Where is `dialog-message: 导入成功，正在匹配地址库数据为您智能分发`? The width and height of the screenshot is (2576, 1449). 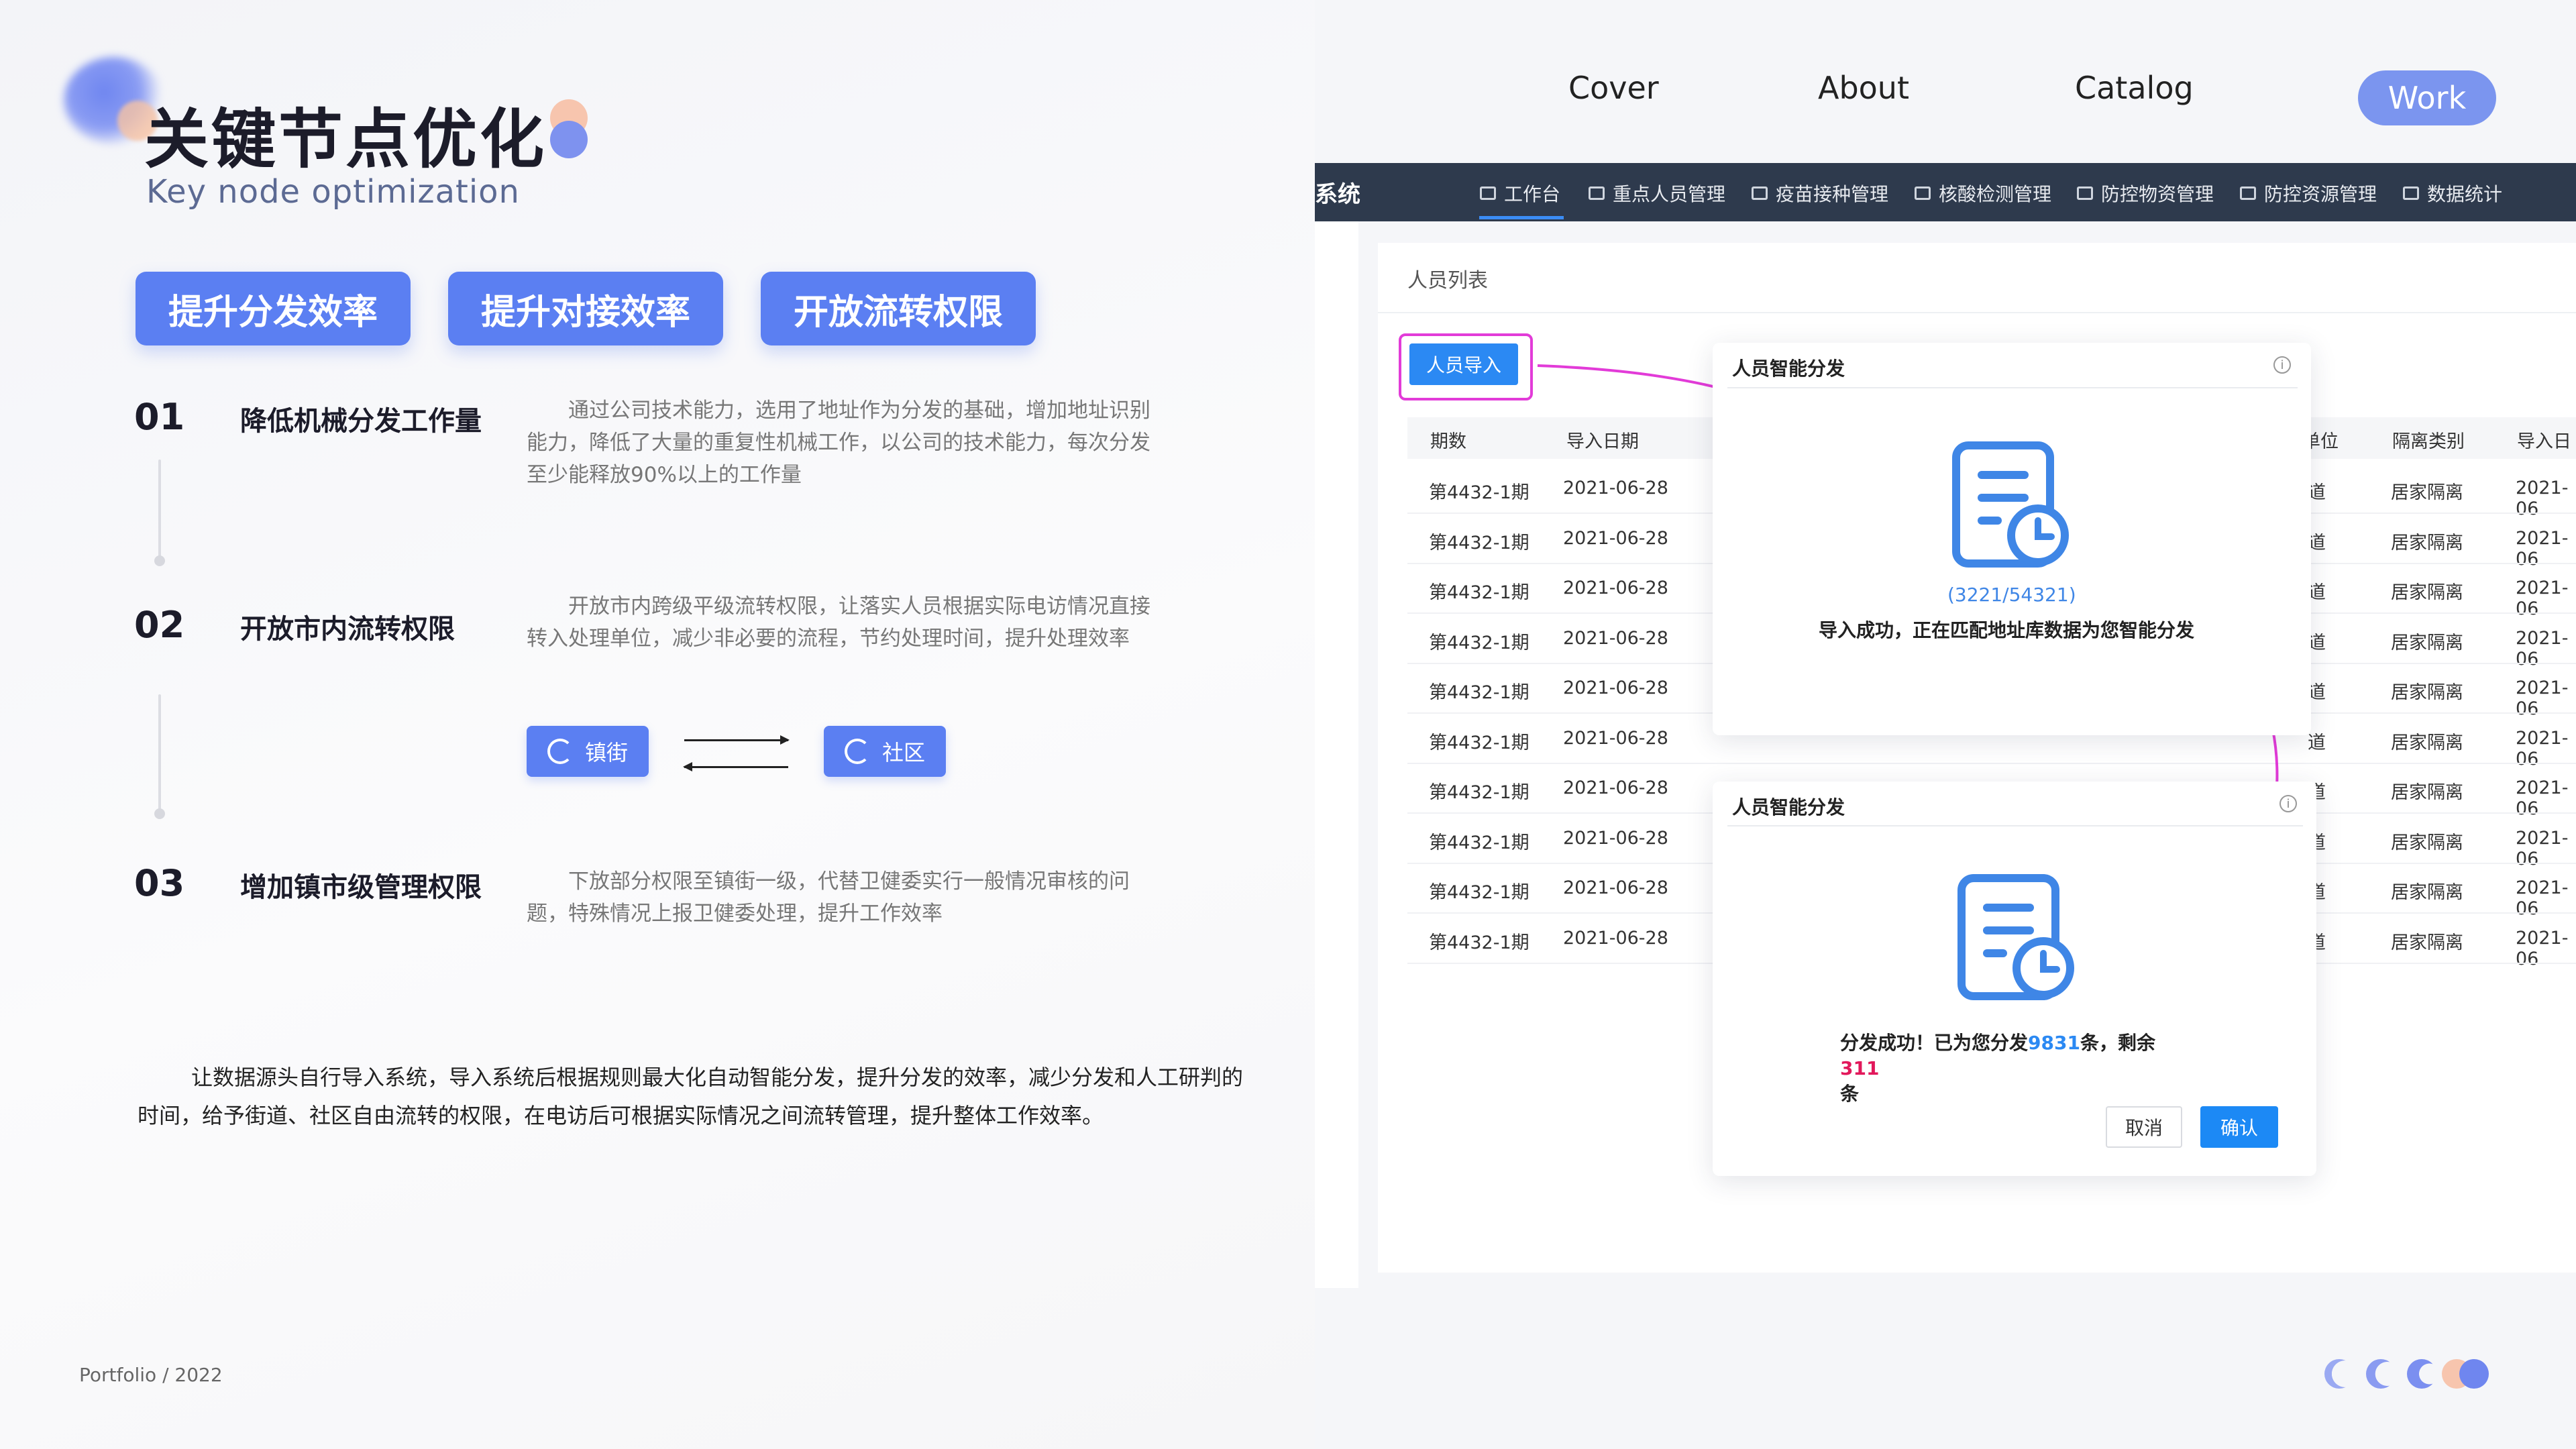
dialog-message: 导入成功，正在匹配地址库数据为您智能分发 is located at coordinates (2007, 630).